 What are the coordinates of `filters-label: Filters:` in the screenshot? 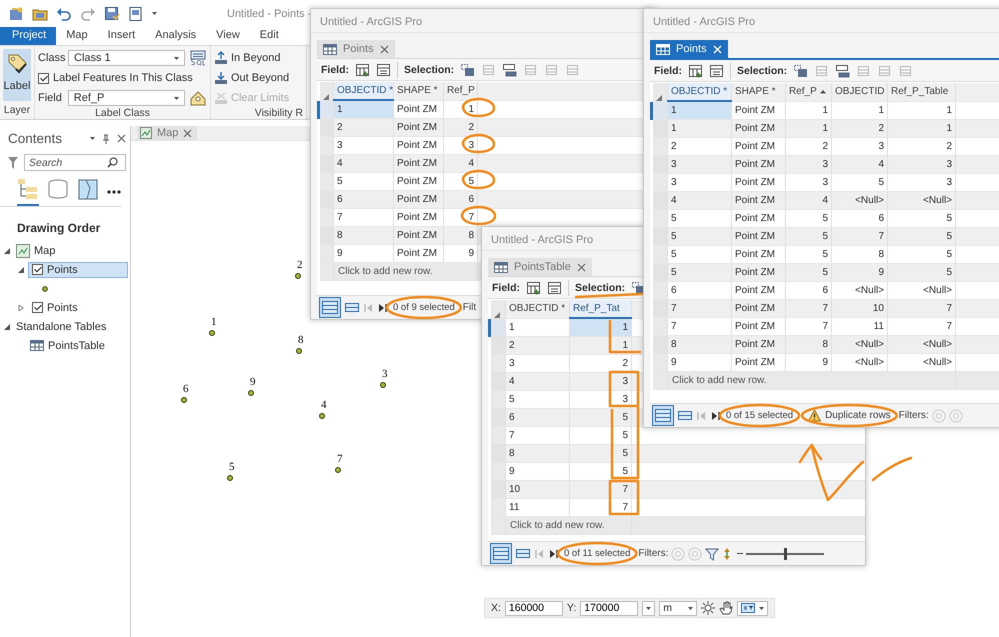 It's located at (653, 553).